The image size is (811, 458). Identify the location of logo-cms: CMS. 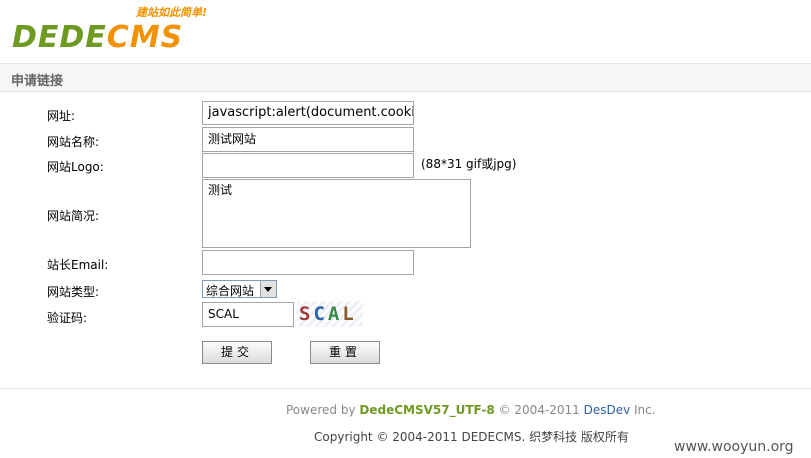
(145, 37).